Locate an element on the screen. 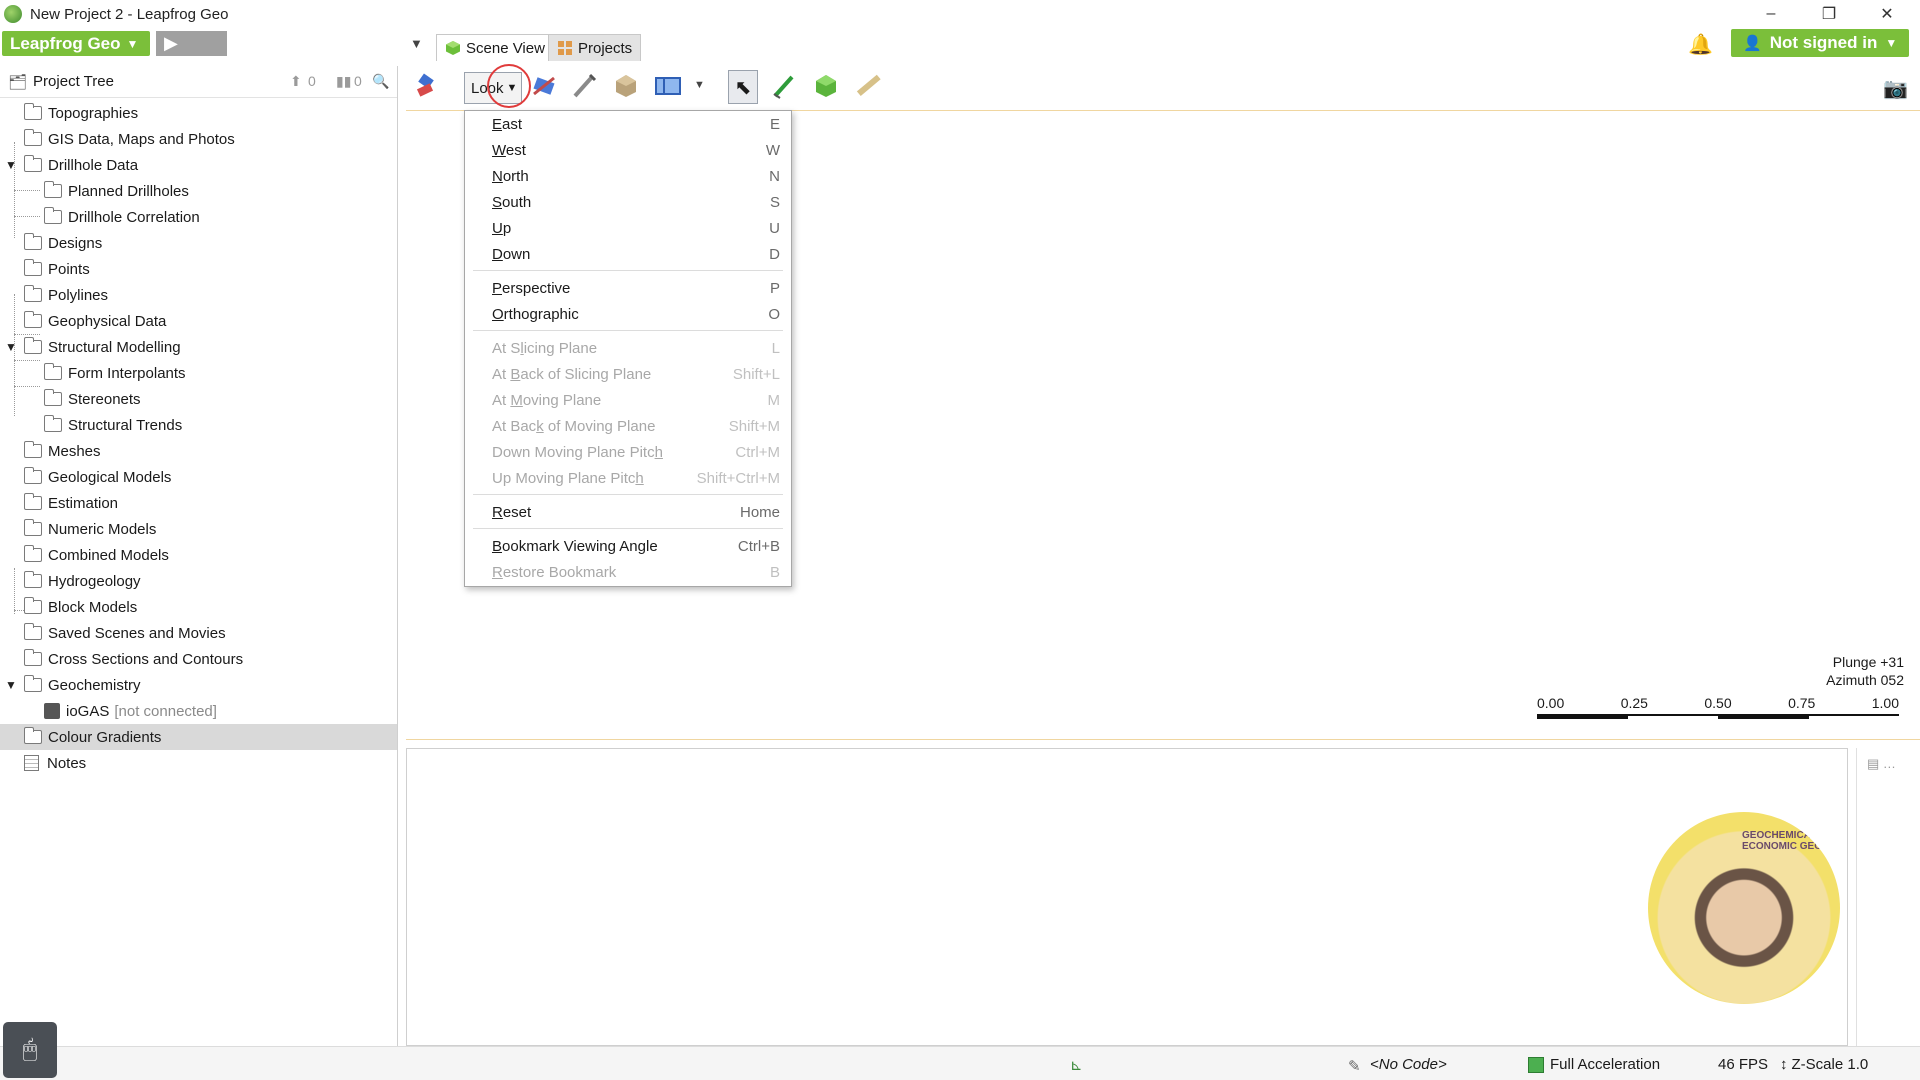  restore-button: ❐ is located at coordinates (1829, 14).